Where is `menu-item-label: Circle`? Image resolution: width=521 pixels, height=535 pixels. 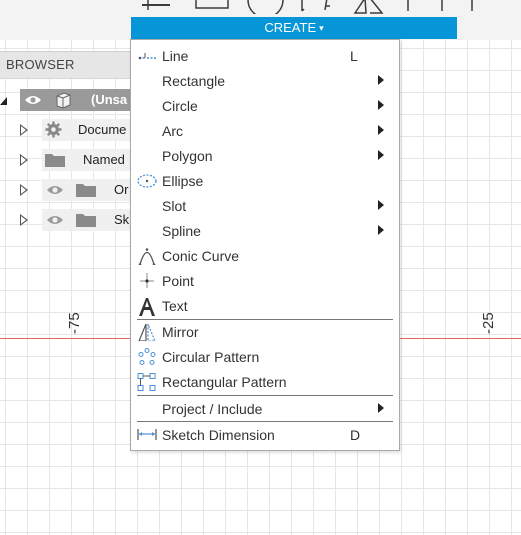
menu-item-label: Circle is located at coordinates (180, 106).